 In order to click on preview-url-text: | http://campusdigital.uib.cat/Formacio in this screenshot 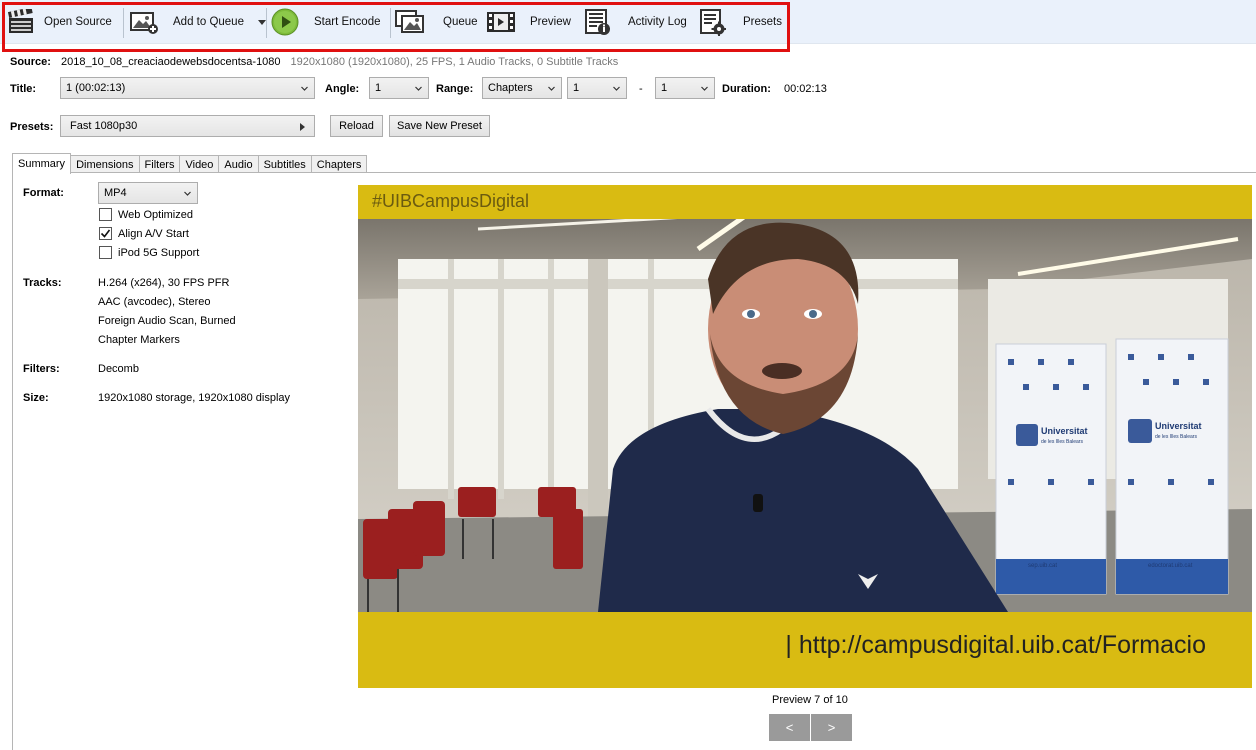, I will do `click(995, 645)`.